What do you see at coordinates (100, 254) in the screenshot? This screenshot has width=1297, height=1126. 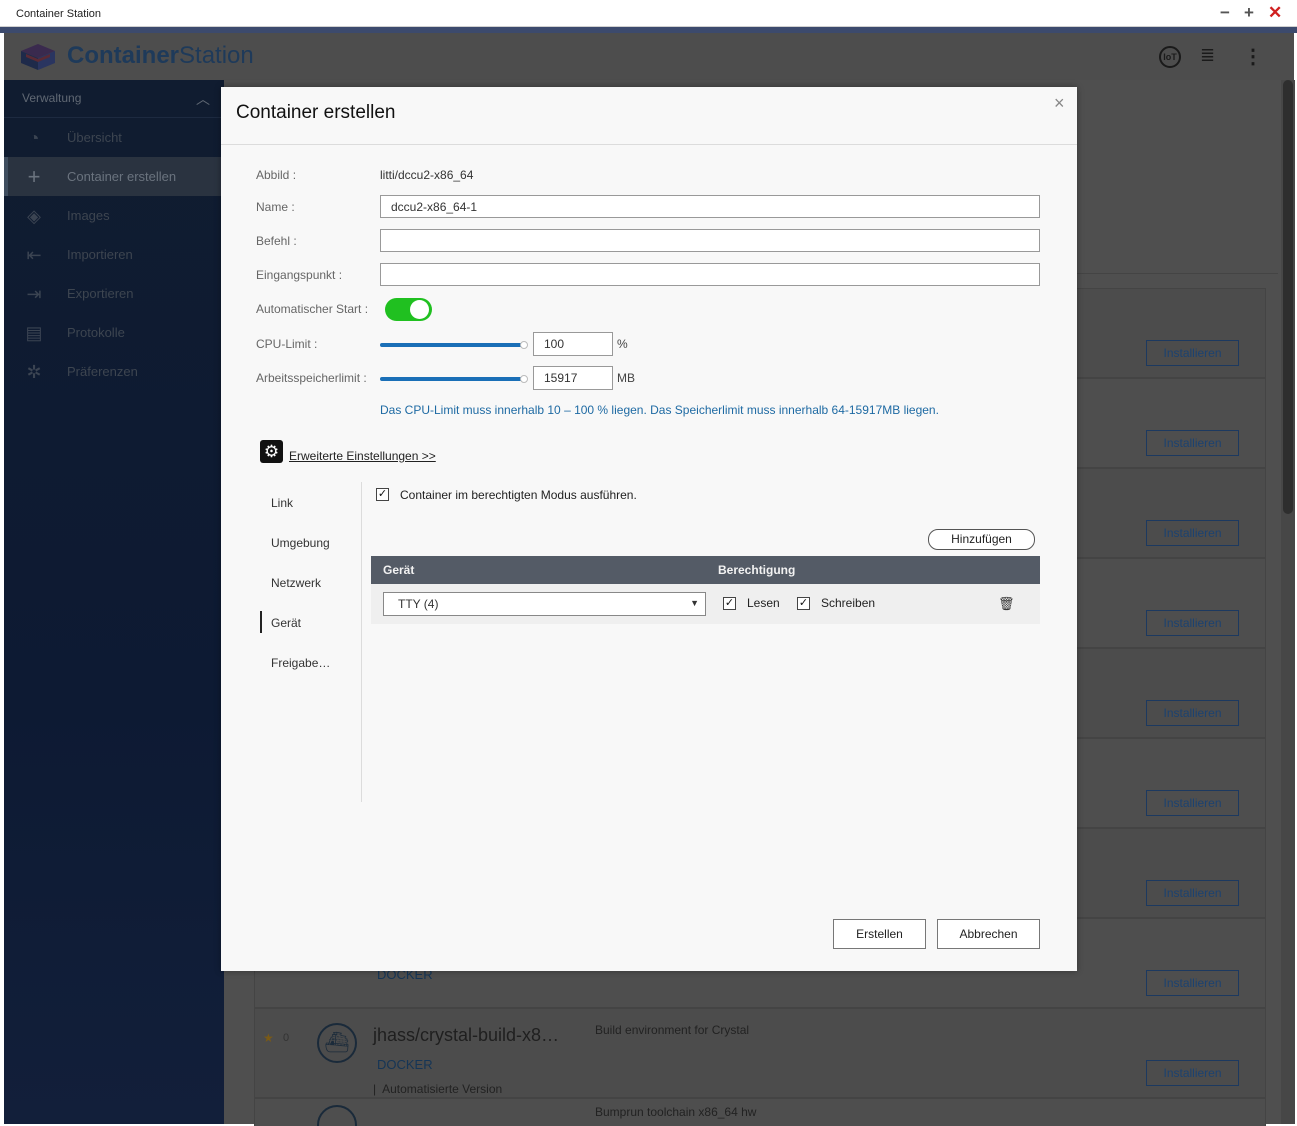 I see `sidebar-item-label: Importieren` at bounding box center [100, 254].